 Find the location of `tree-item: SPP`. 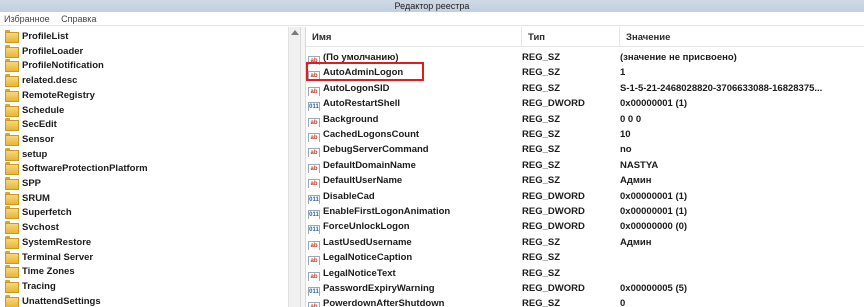

tree-item: SPP is located at coordinates (22, 183).